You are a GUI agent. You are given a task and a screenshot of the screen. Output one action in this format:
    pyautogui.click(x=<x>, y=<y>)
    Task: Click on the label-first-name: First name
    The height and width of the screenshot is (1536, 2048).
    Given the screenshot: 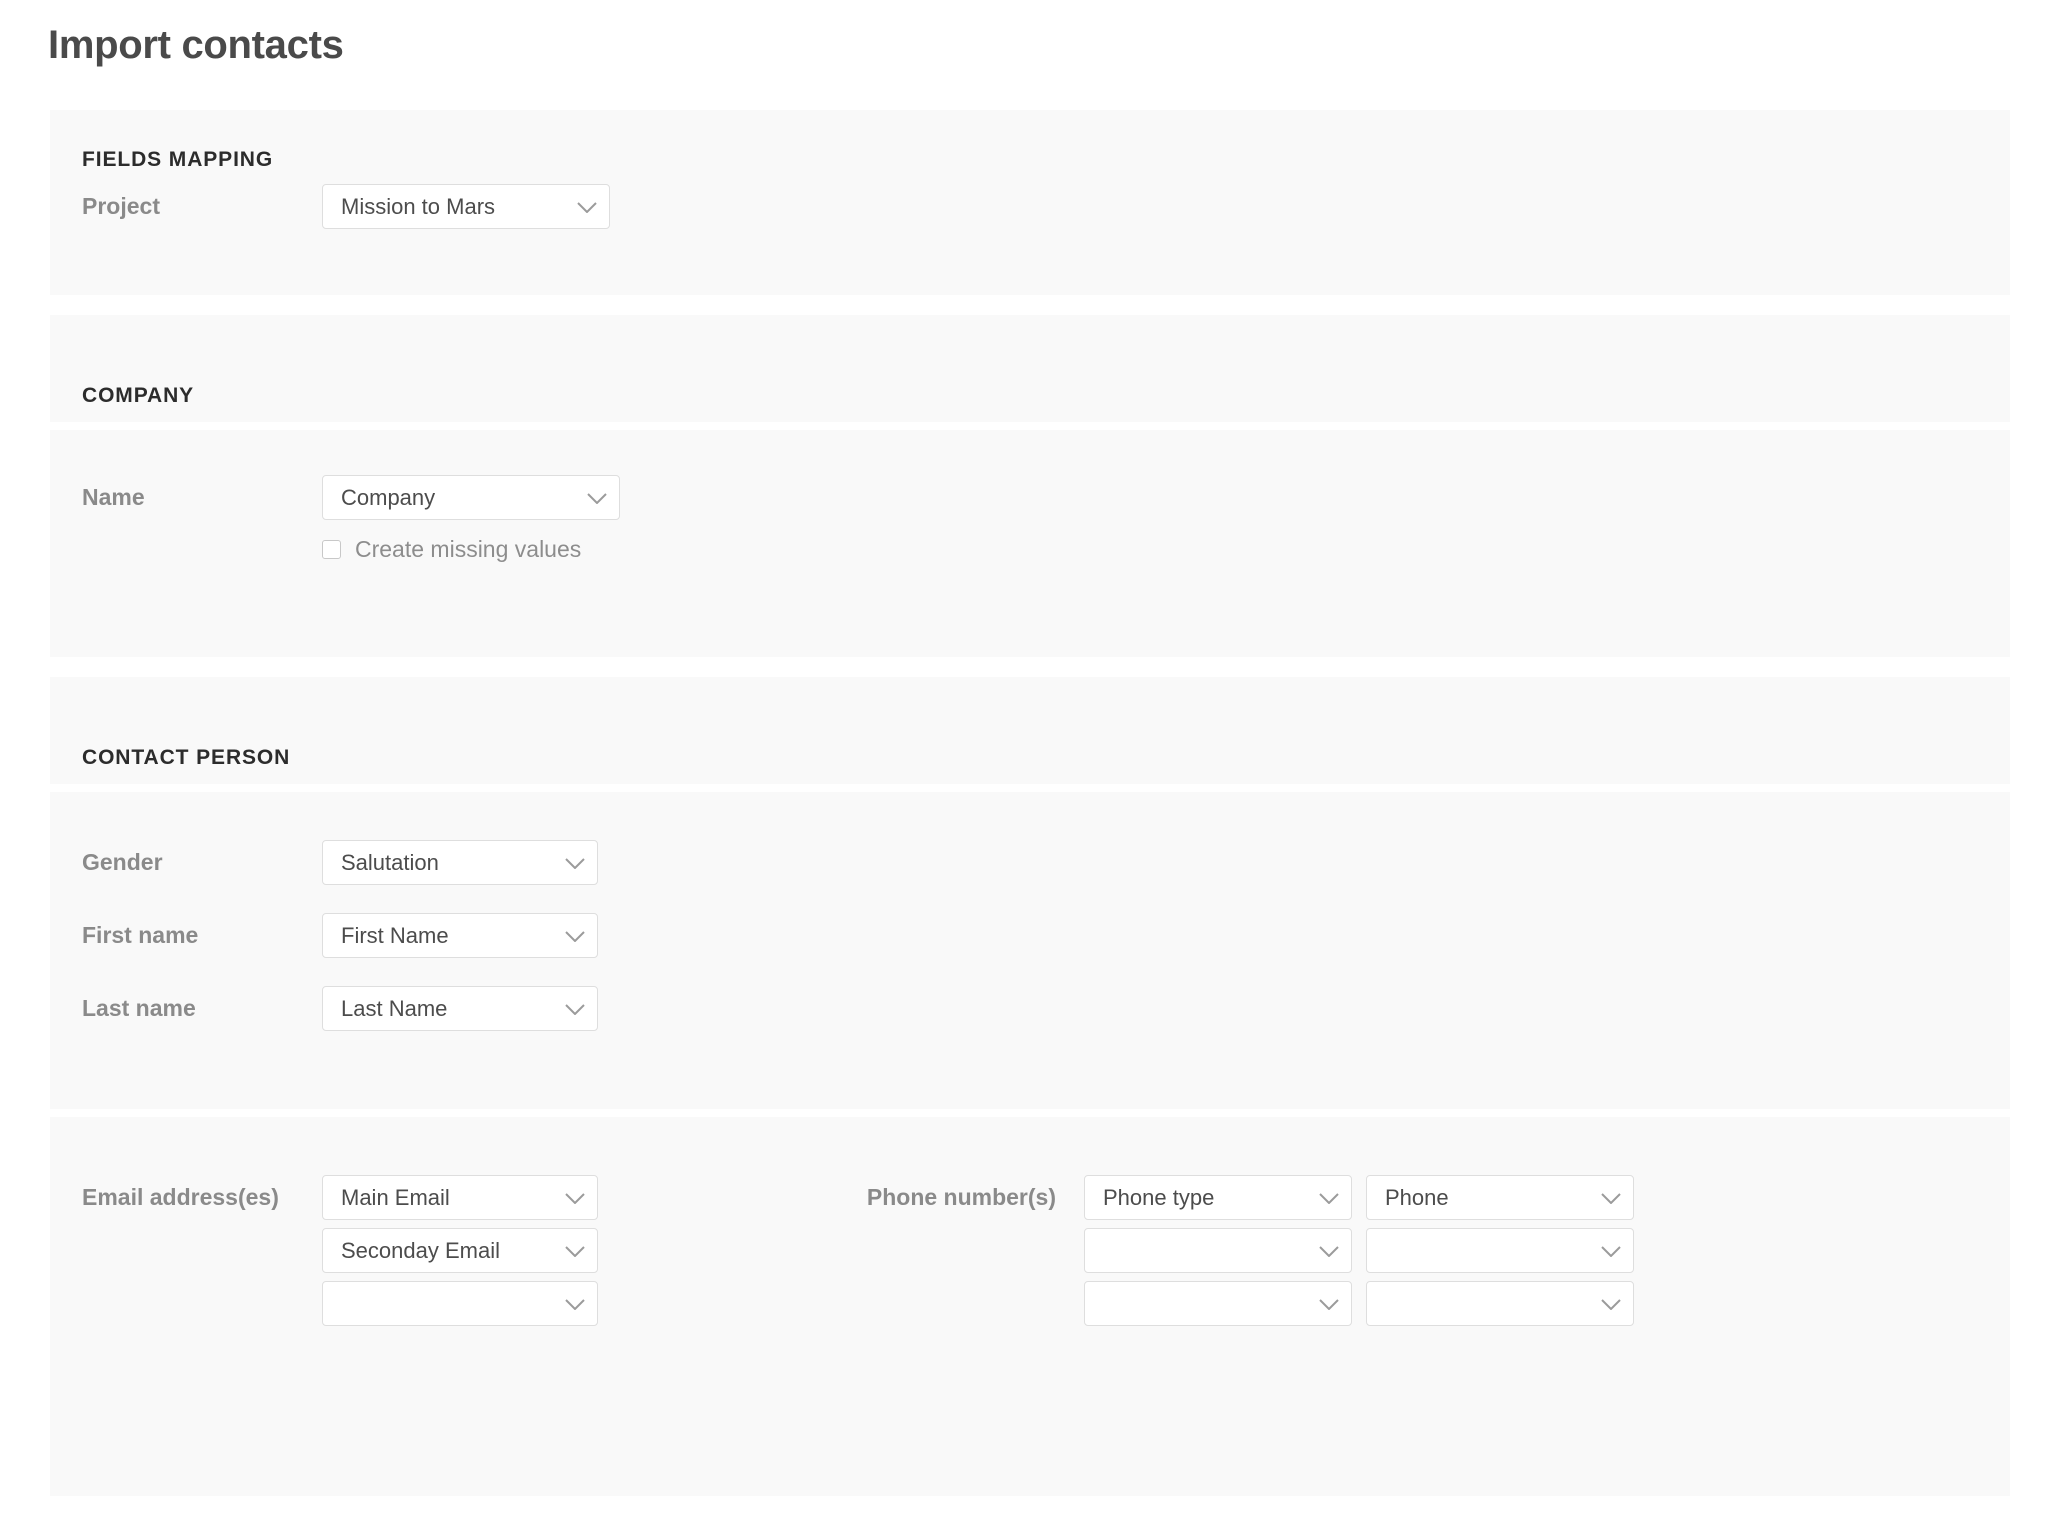 What is the action you would take?
    pyautogui.click(x=140, y=935)
    